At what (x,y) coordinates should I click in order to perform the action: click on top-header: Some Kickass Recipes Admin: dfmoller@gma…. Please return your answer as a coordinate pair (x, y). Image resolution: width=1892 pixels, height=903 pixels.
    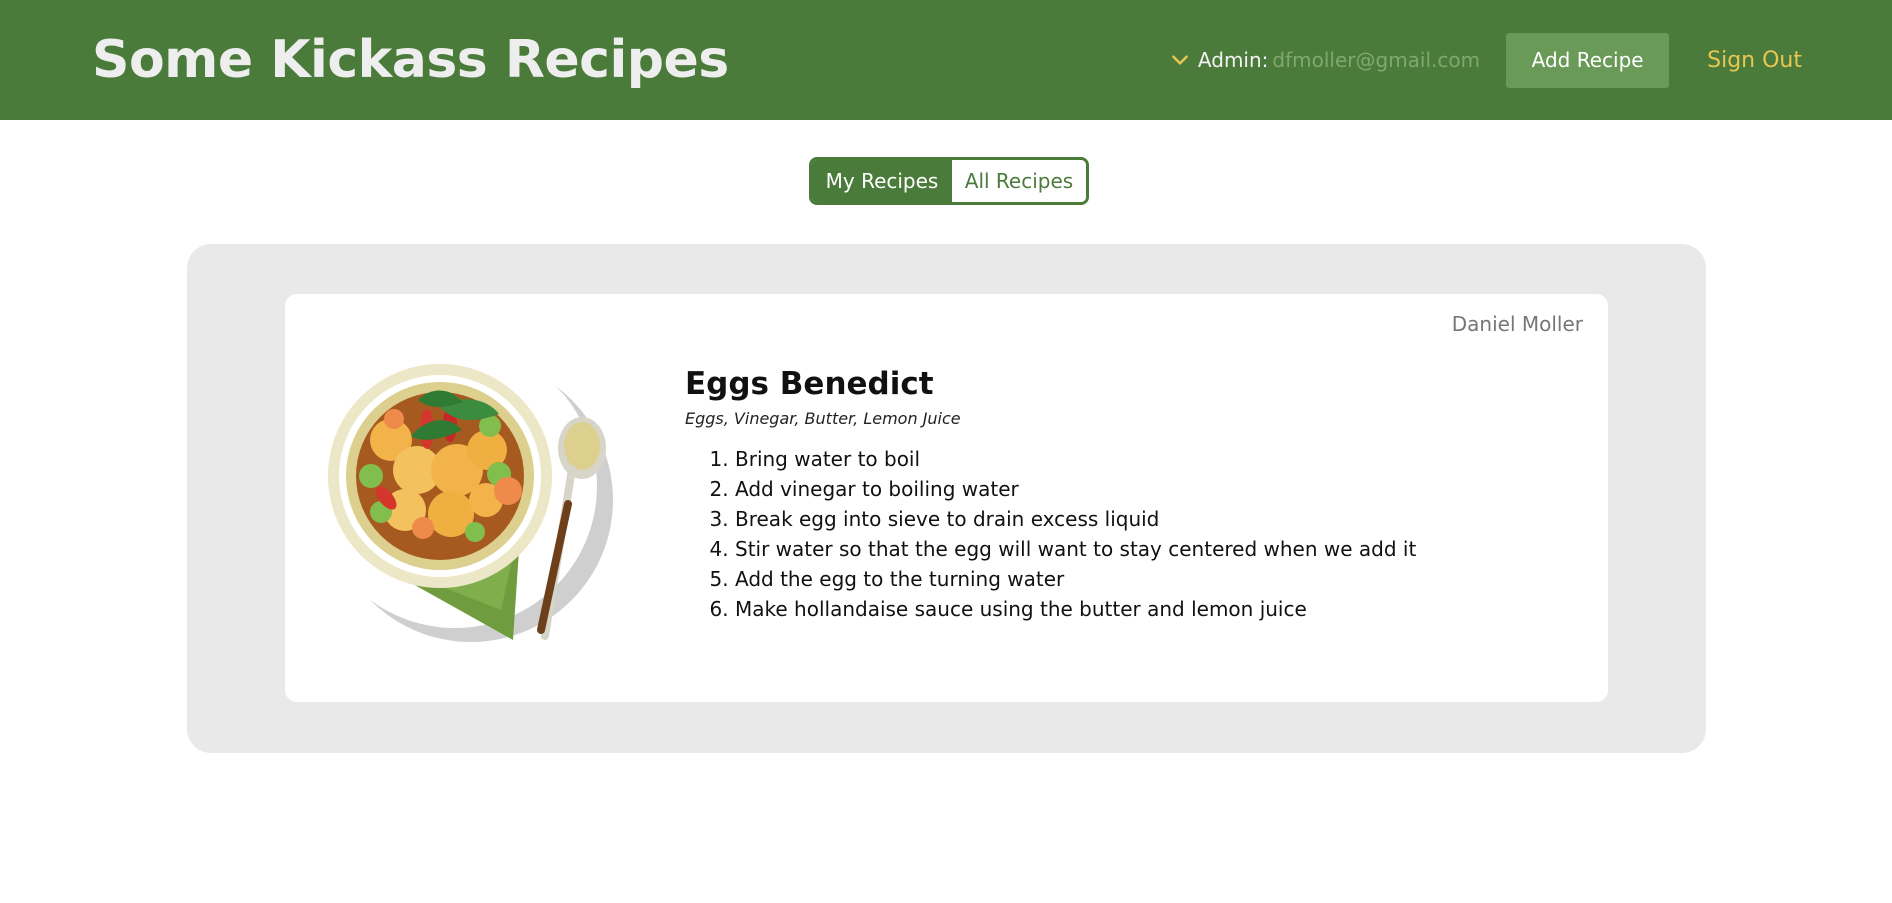
    Looking at the image, I should click on (946, 60).